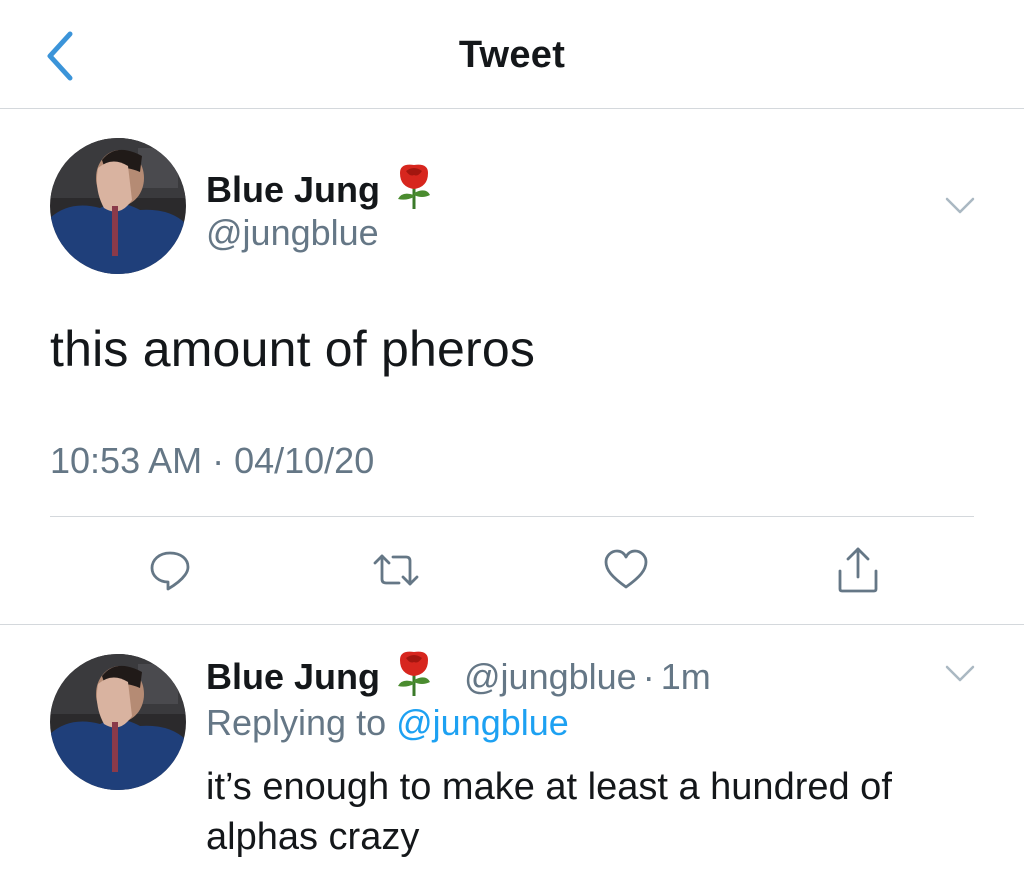 This screenshot has width=1024, height=874. I want to click on page-title: Tweet, so click(512, 55).